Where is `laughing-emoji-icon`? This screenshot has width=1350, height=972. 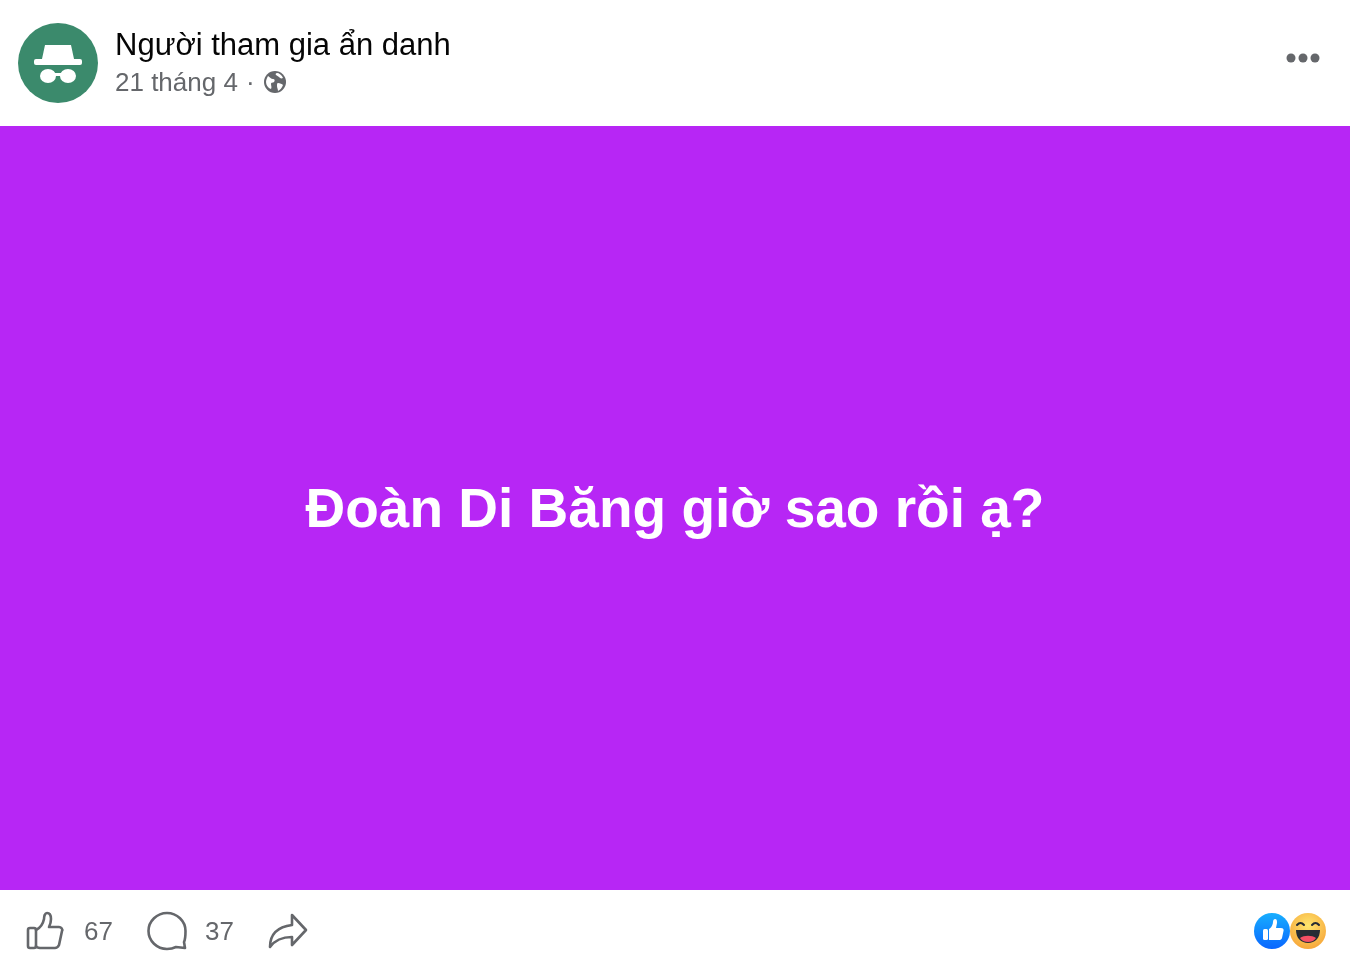
laughing-emoji-icon is located at coordinates (1308, 931).